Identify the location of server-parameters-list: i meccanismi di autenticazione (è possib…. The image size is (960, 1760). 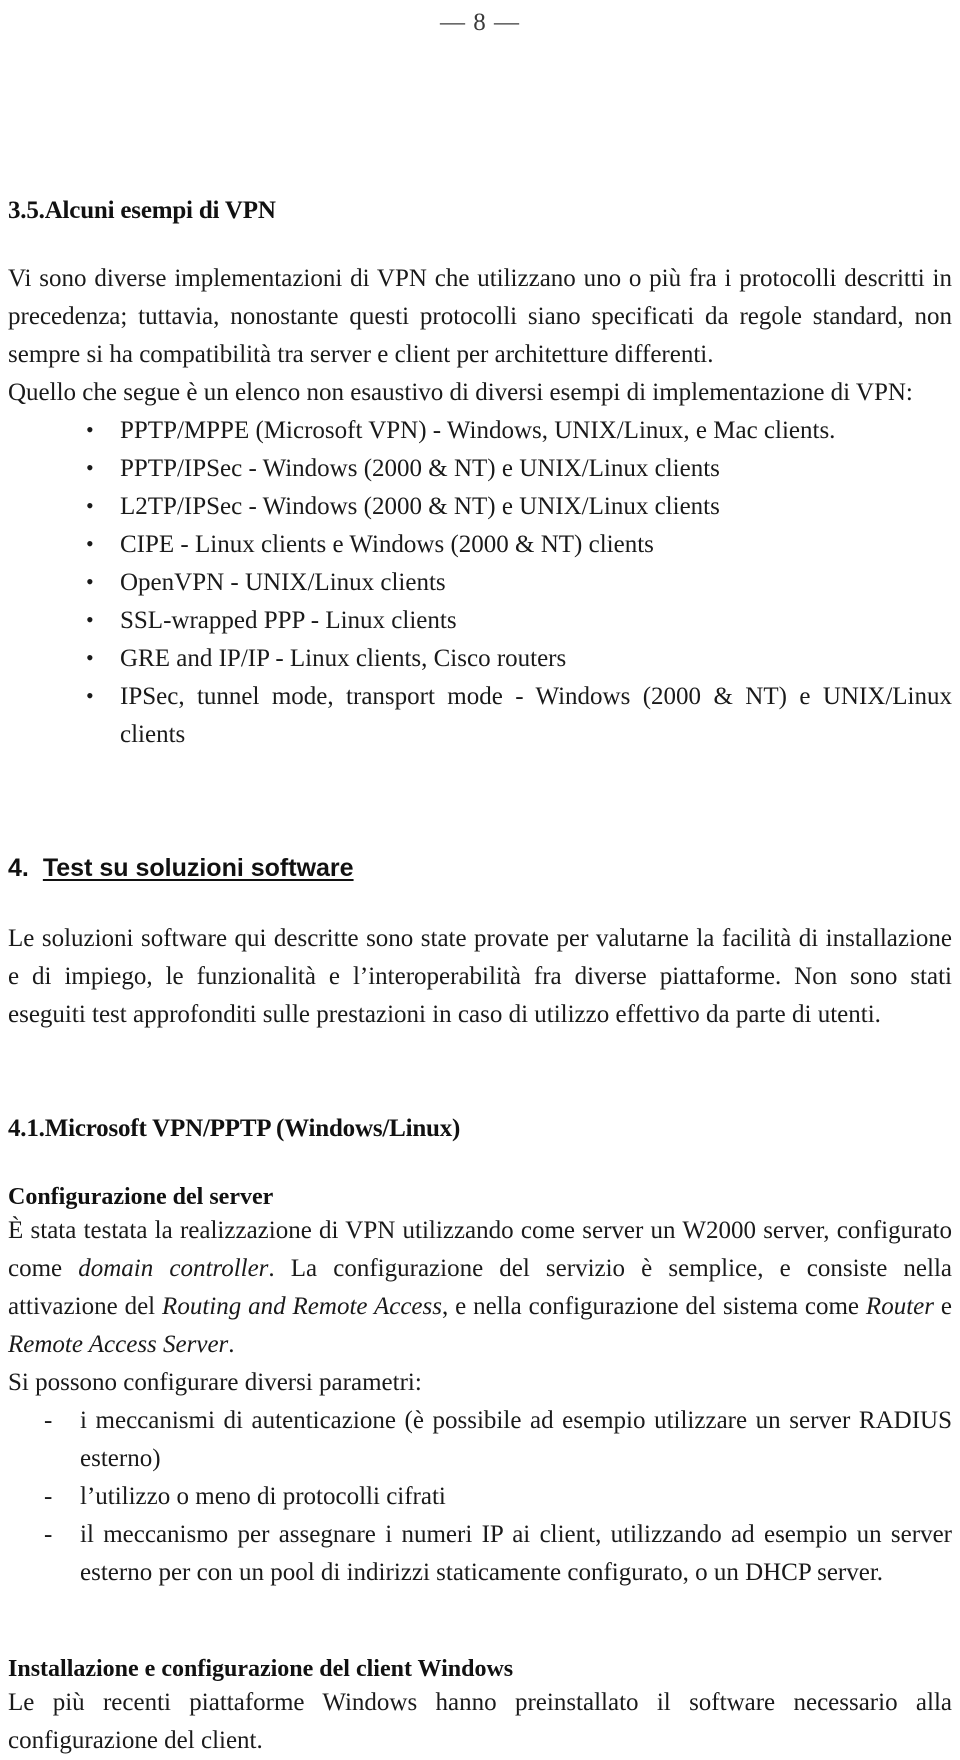
(480, 1497).